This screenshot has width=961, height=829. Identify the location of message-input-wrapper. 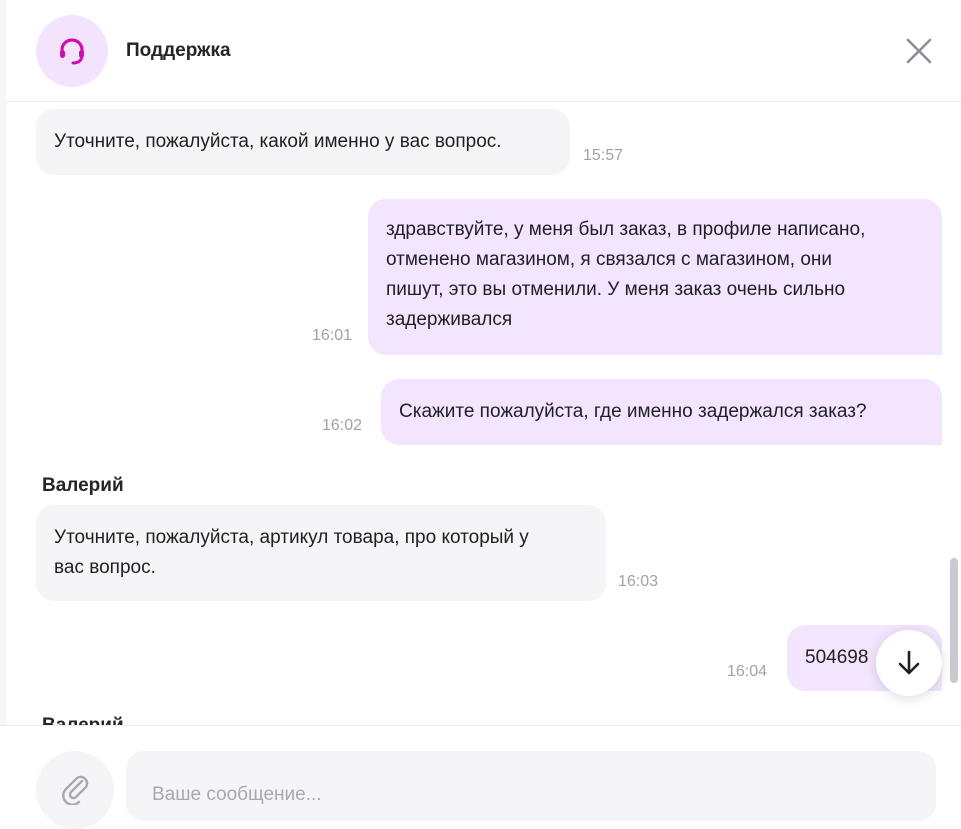
(531, 786).